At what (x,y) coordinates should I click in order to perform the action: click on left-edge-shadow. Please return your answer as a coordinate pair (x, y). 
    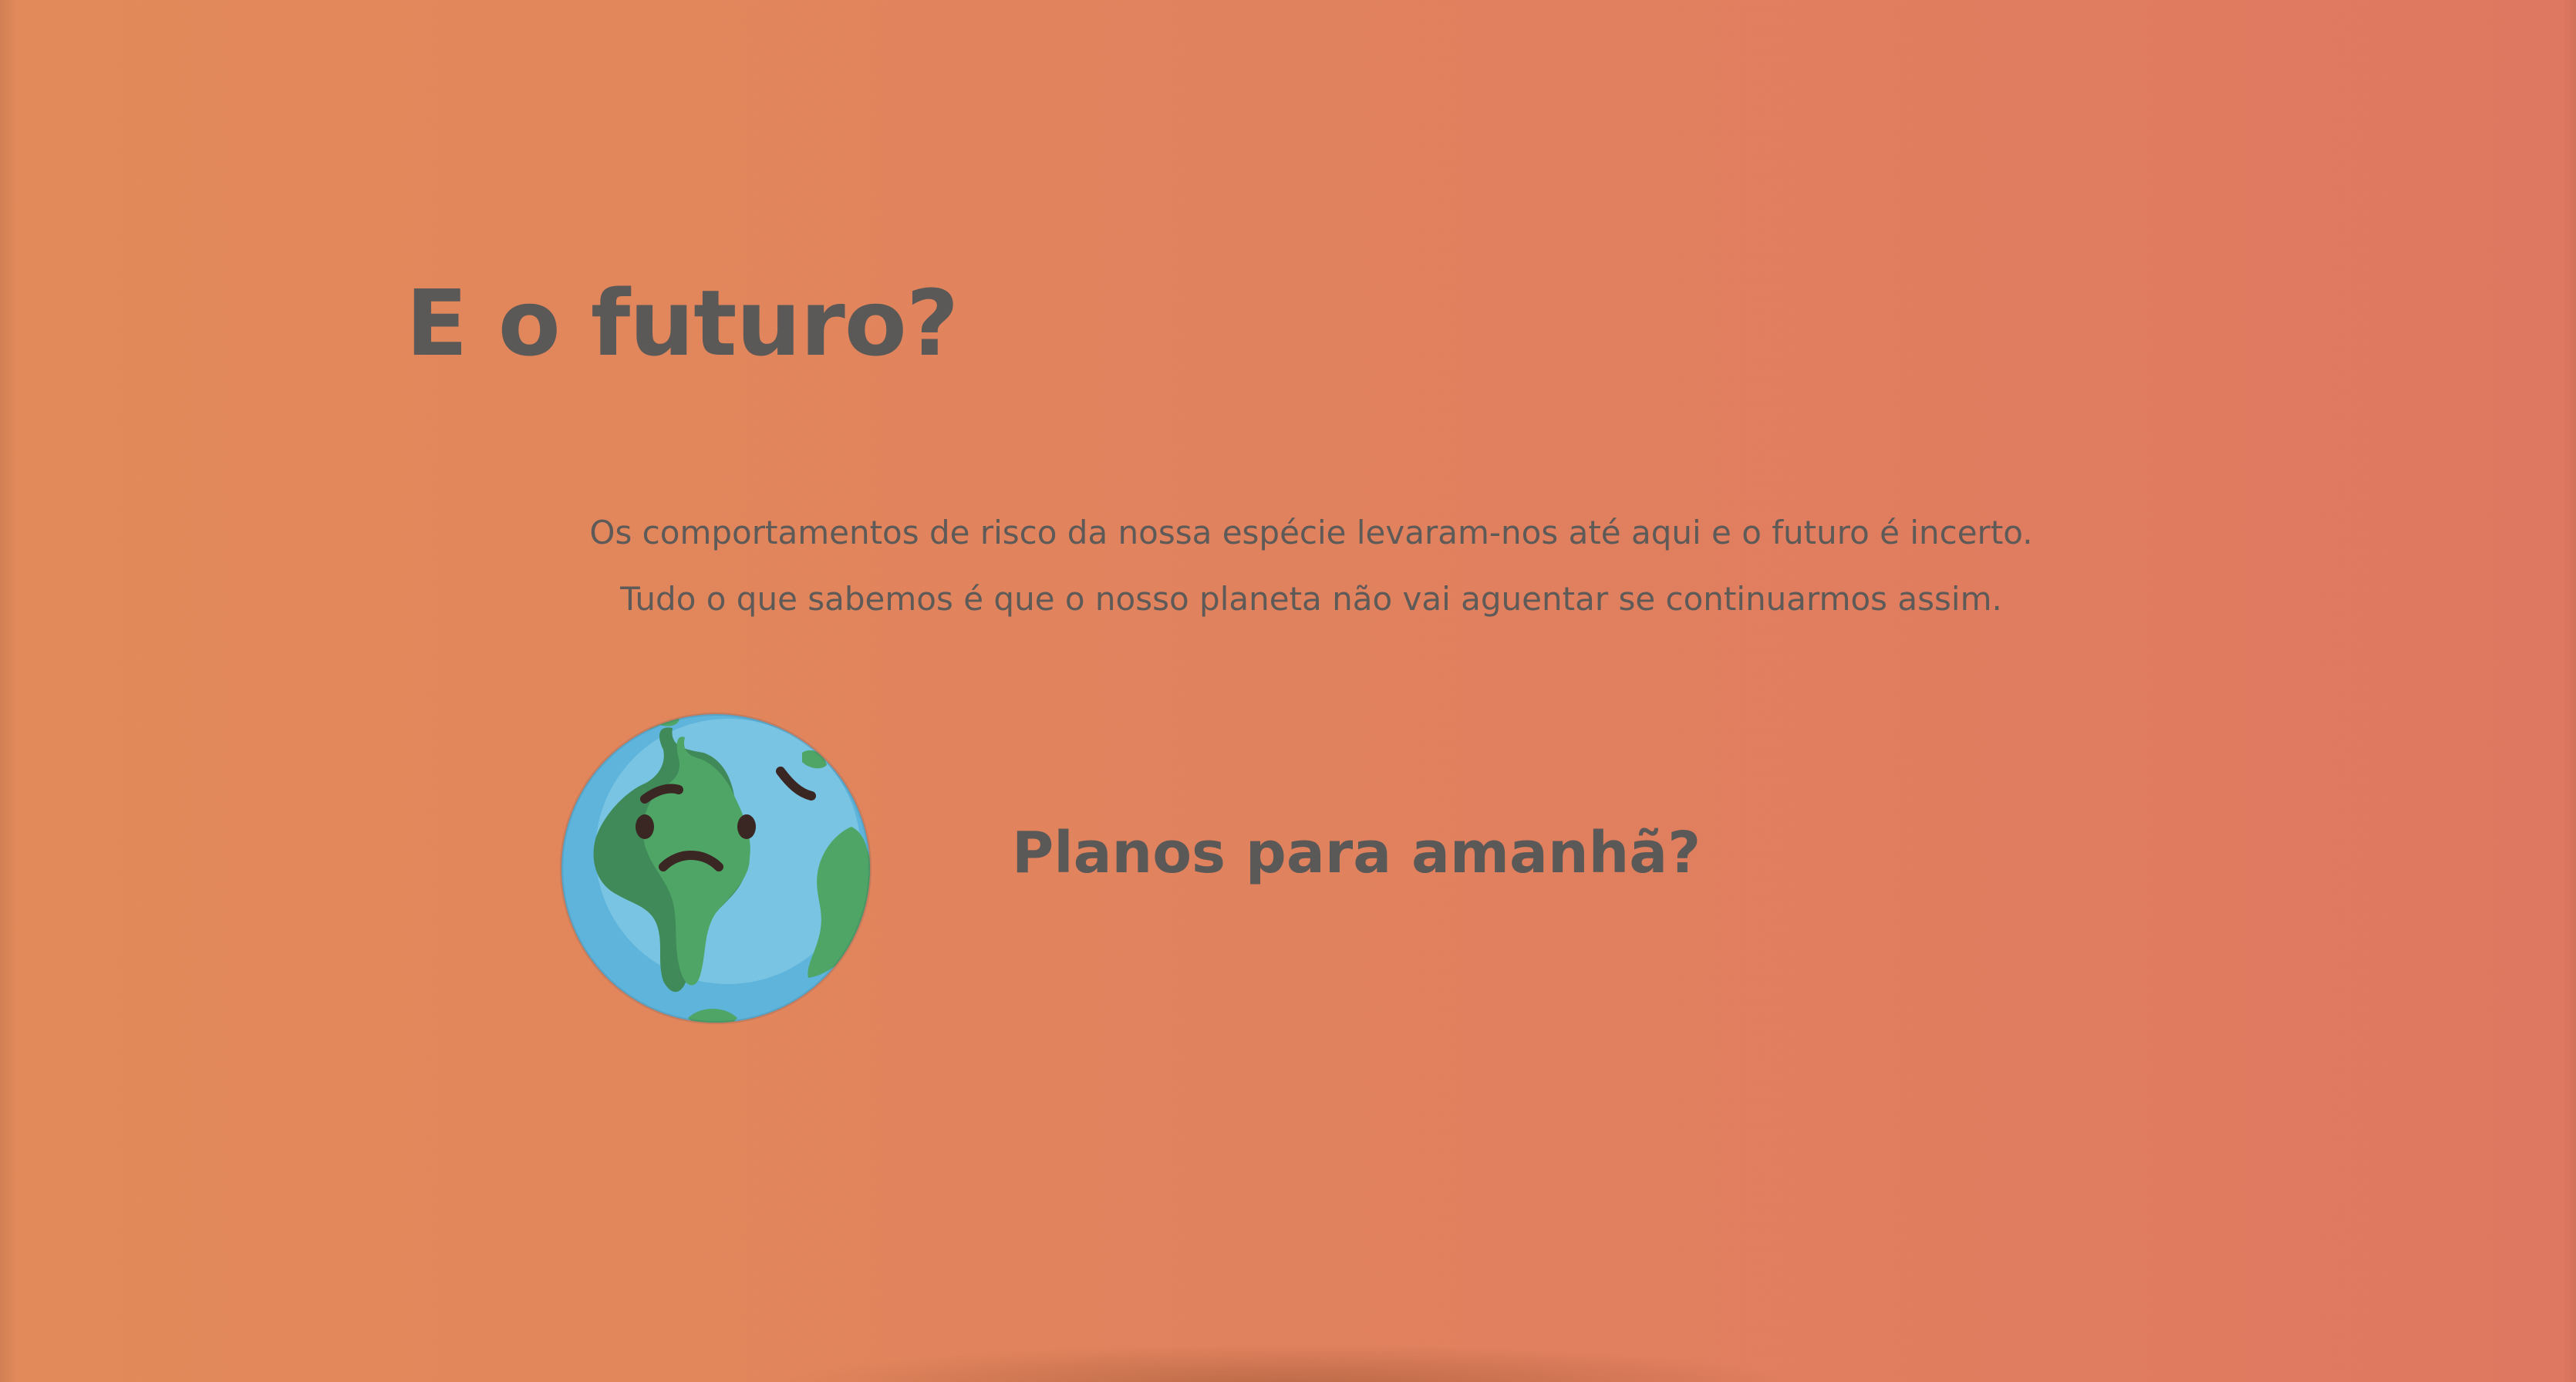
    Looking at the image, I should click on (8, 691).